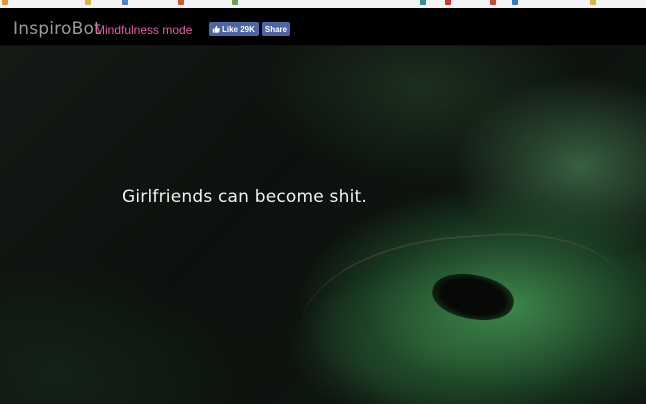  I want to click on facebook-share-button: Share, so click(276, 29).